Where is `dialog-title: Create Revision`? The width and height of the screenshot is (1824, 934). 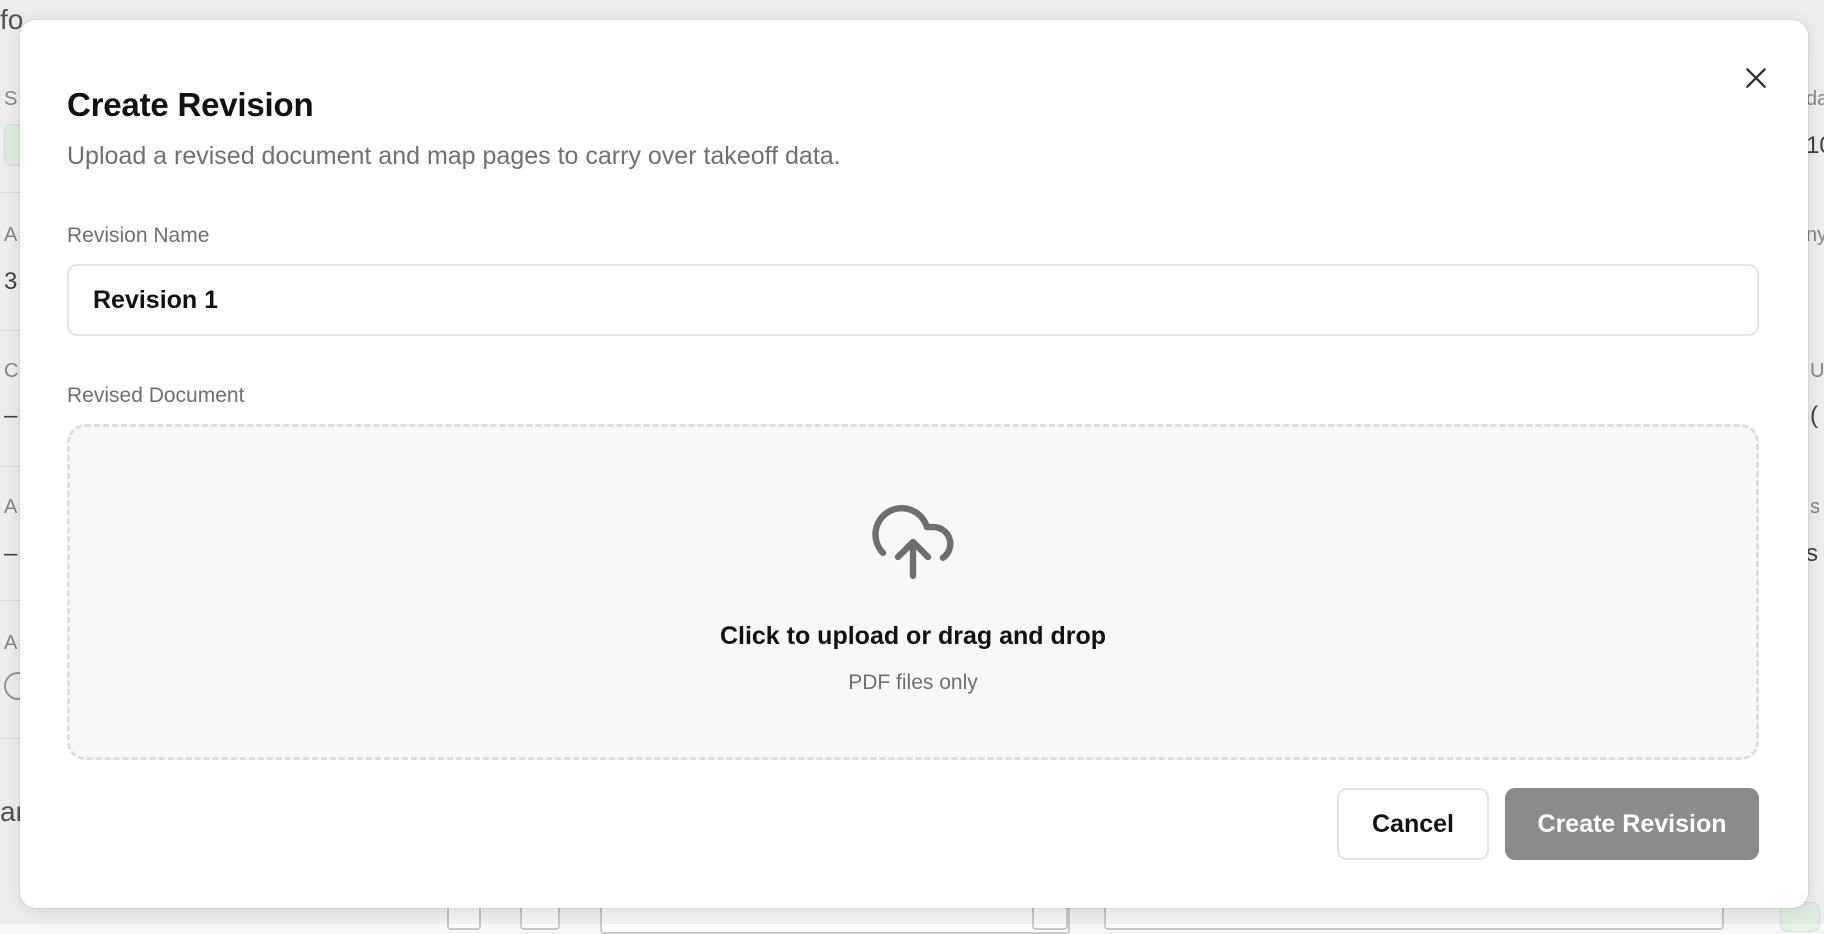
dialog-title: Create Revision is located at coordinates (190, 105).